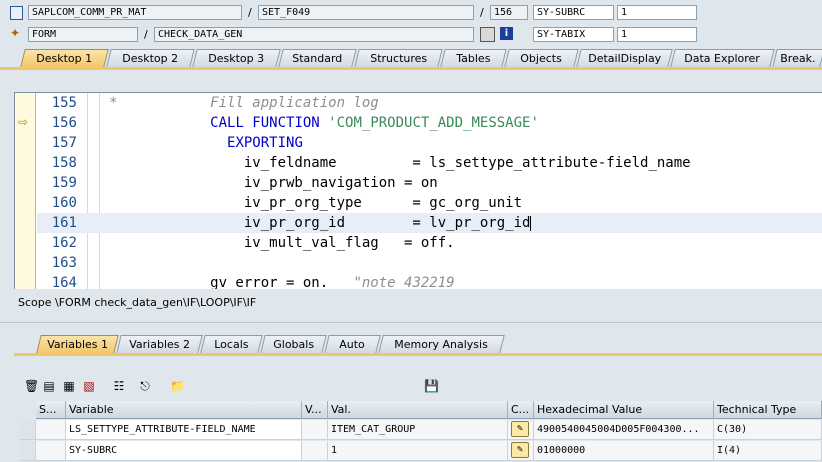  I want to click on code-text: iv_mult_val_flag = off., so click(282, 243).